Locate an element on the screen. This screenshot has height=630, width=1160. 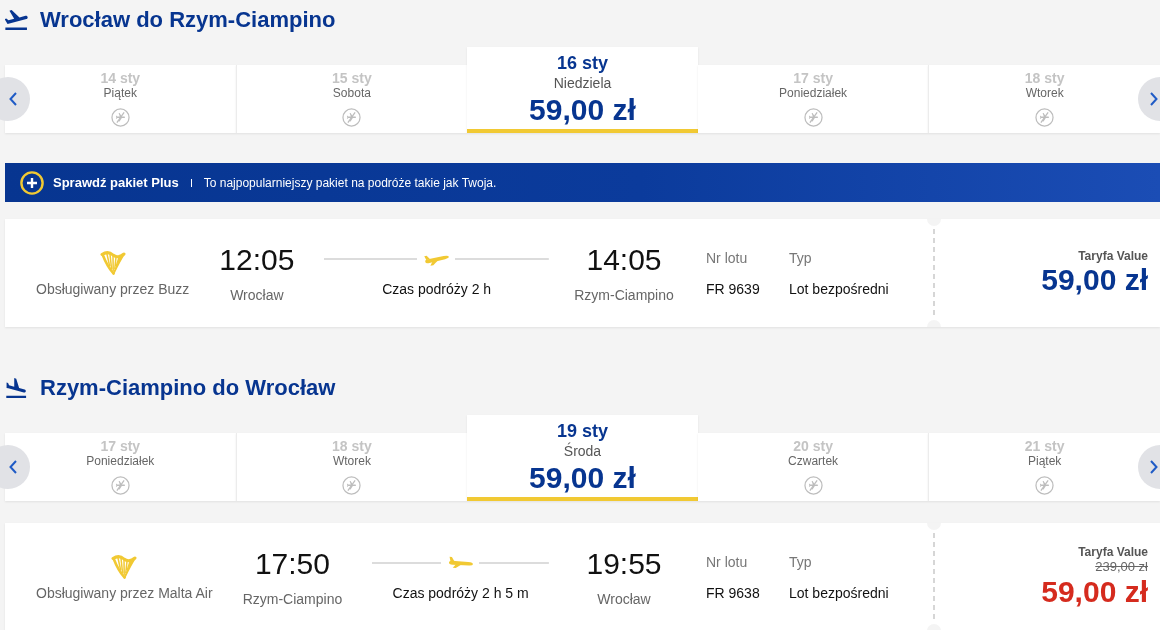
arrival-airport: Wrocław is located at coordinates (624, 599).